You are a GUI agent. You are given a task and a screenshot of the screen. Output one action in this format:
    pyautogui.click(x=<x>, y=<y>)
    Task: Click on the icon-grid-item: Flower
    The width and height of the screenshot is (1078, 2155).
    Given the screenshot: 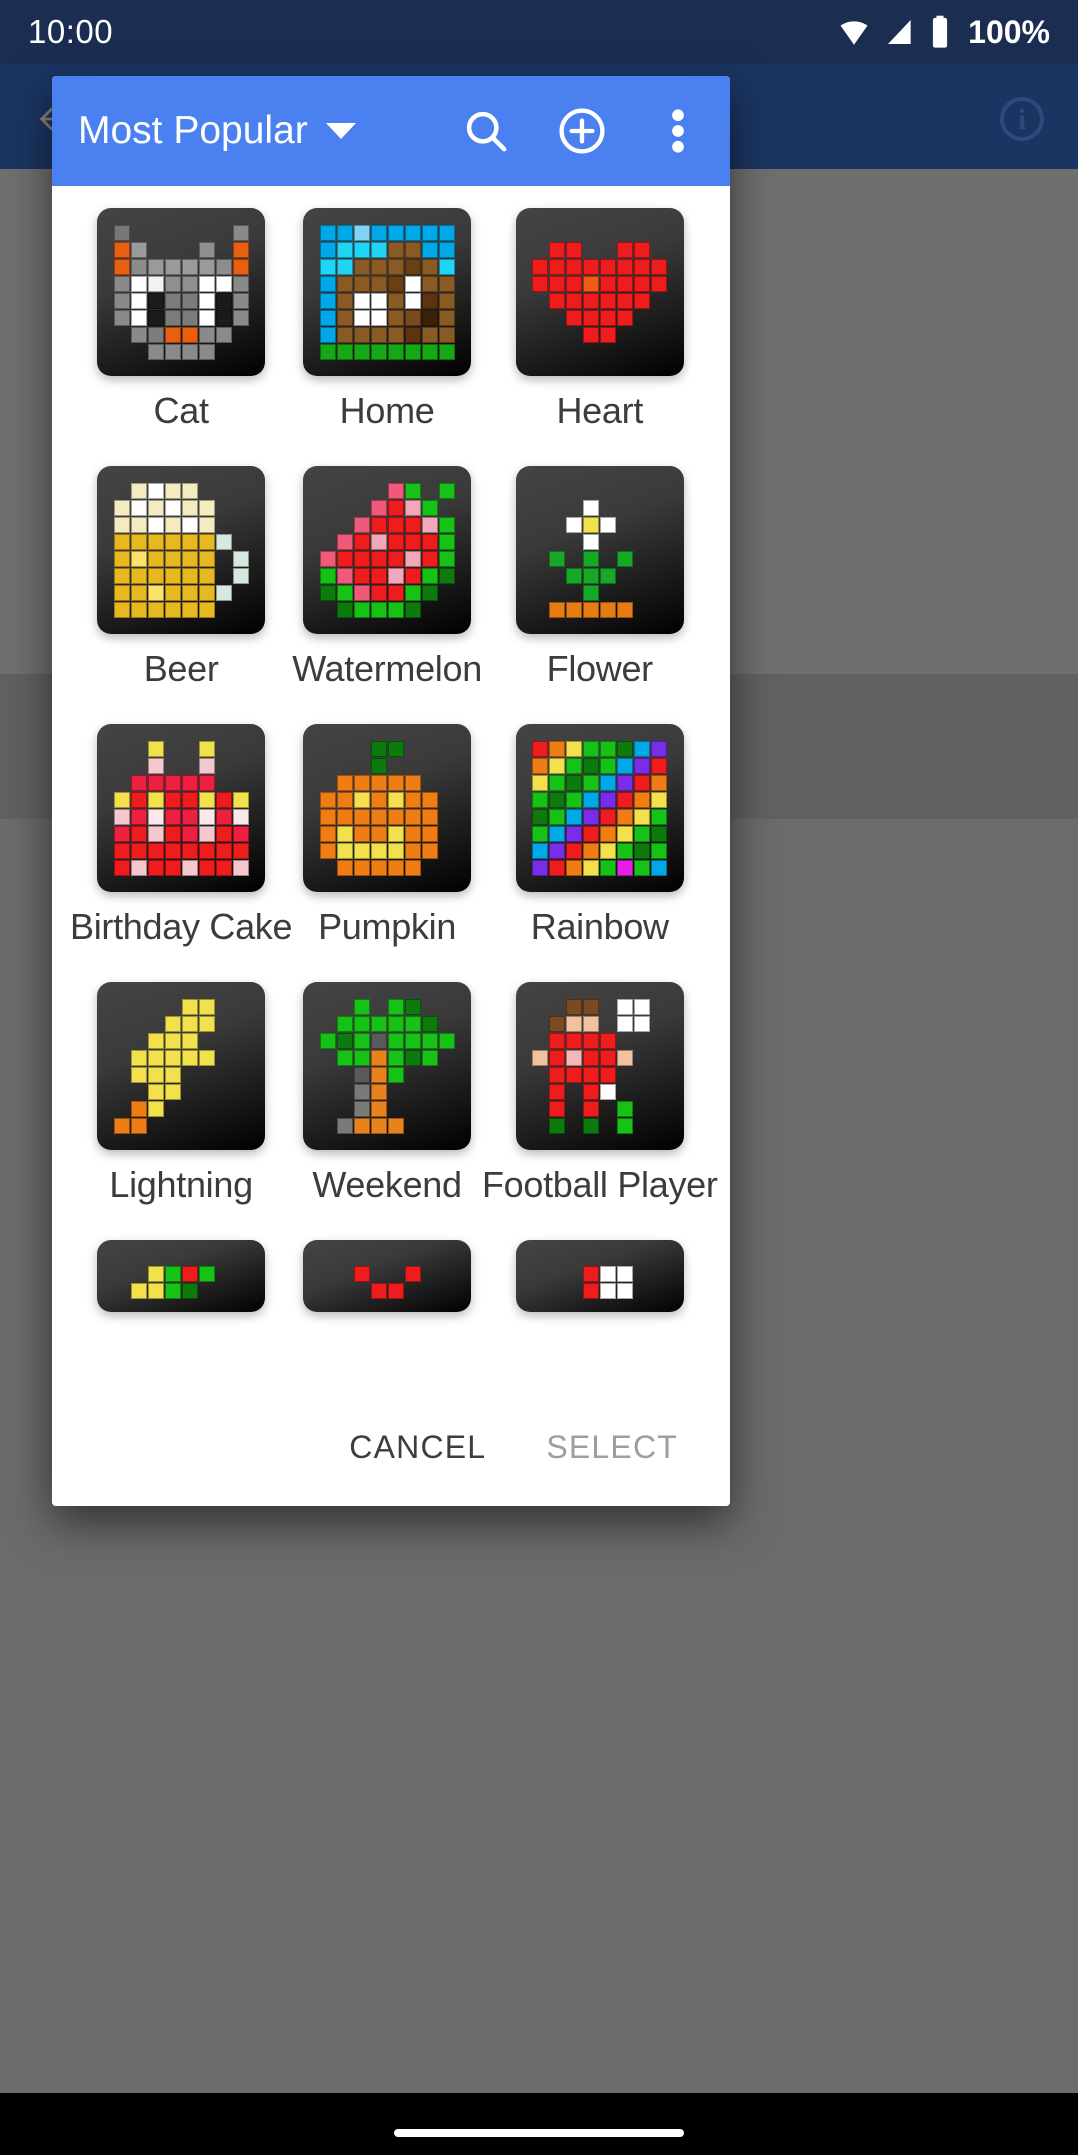 What is the action you would take?
    pyautogui.click(x=600, y=595)
    